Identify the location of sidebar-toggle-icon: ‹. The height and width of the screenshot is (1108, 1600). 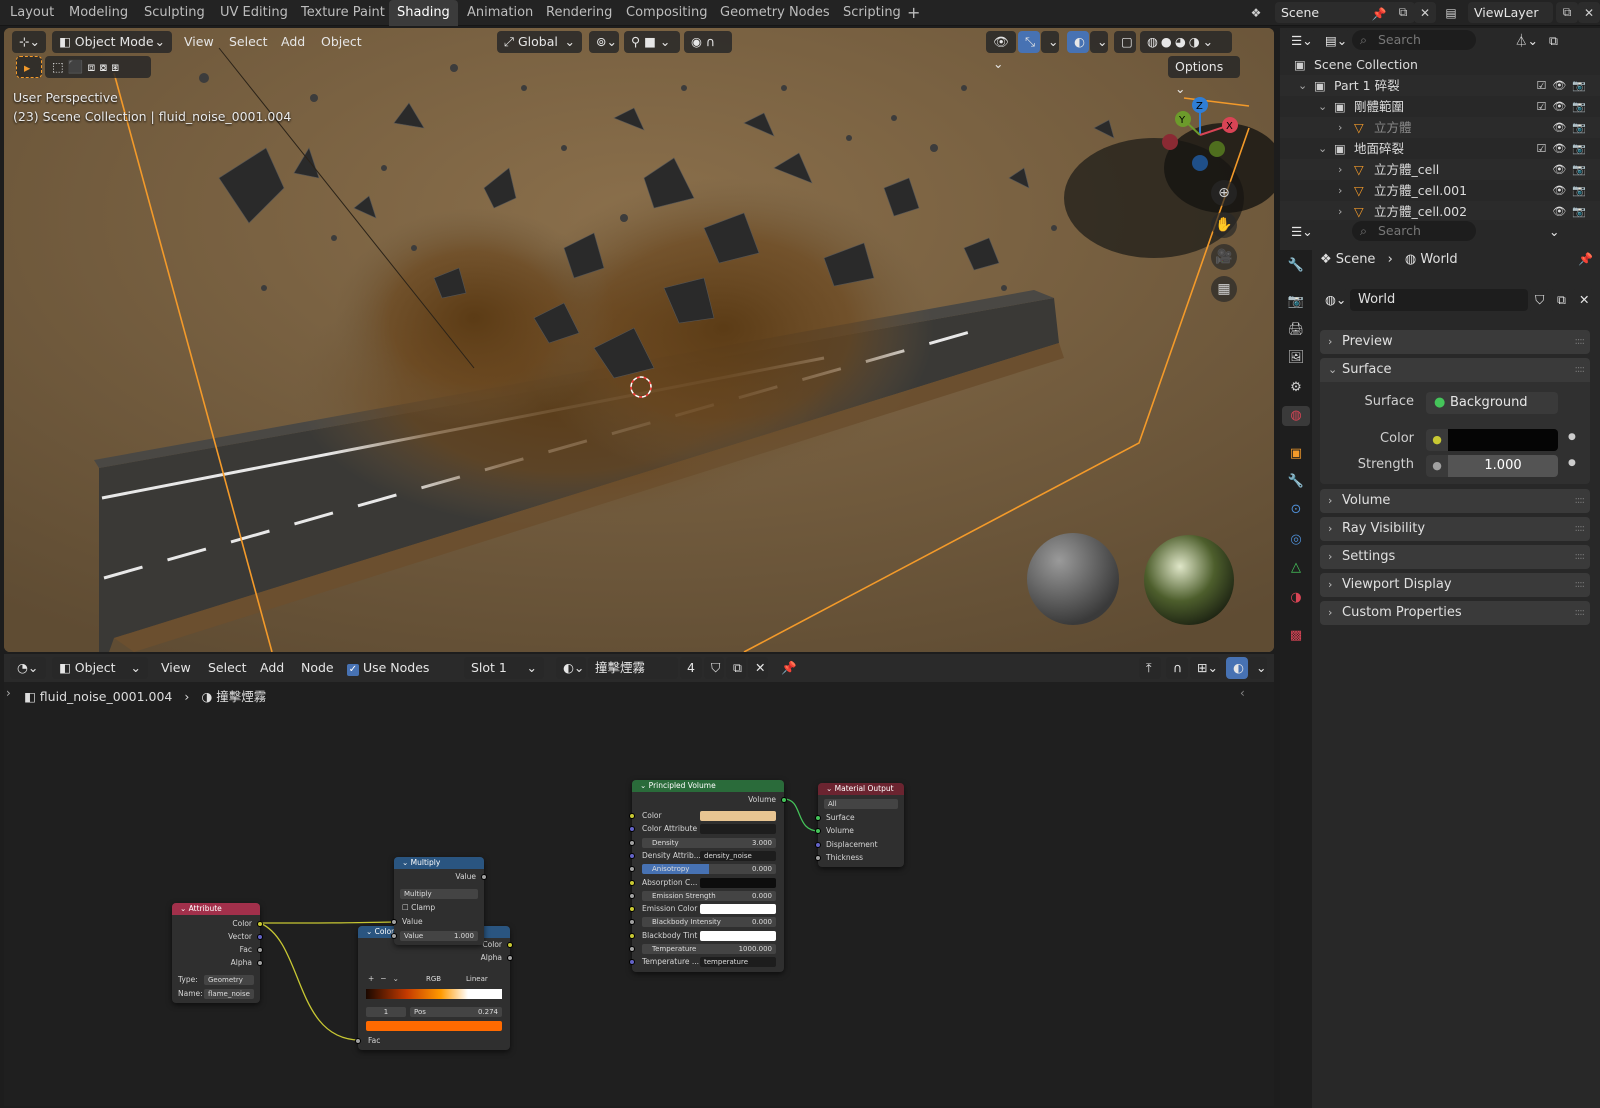
(1242, 693).